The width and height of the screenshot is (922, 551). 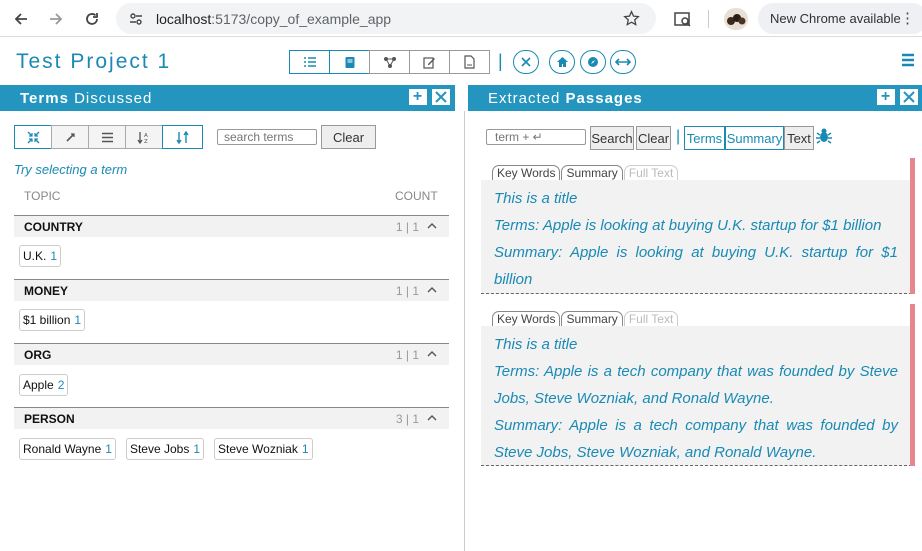 I want to click on passage-terms-line-2: Jobs, Steve Wozniak, and Ronald Wayne., so click(x=634, y=398).